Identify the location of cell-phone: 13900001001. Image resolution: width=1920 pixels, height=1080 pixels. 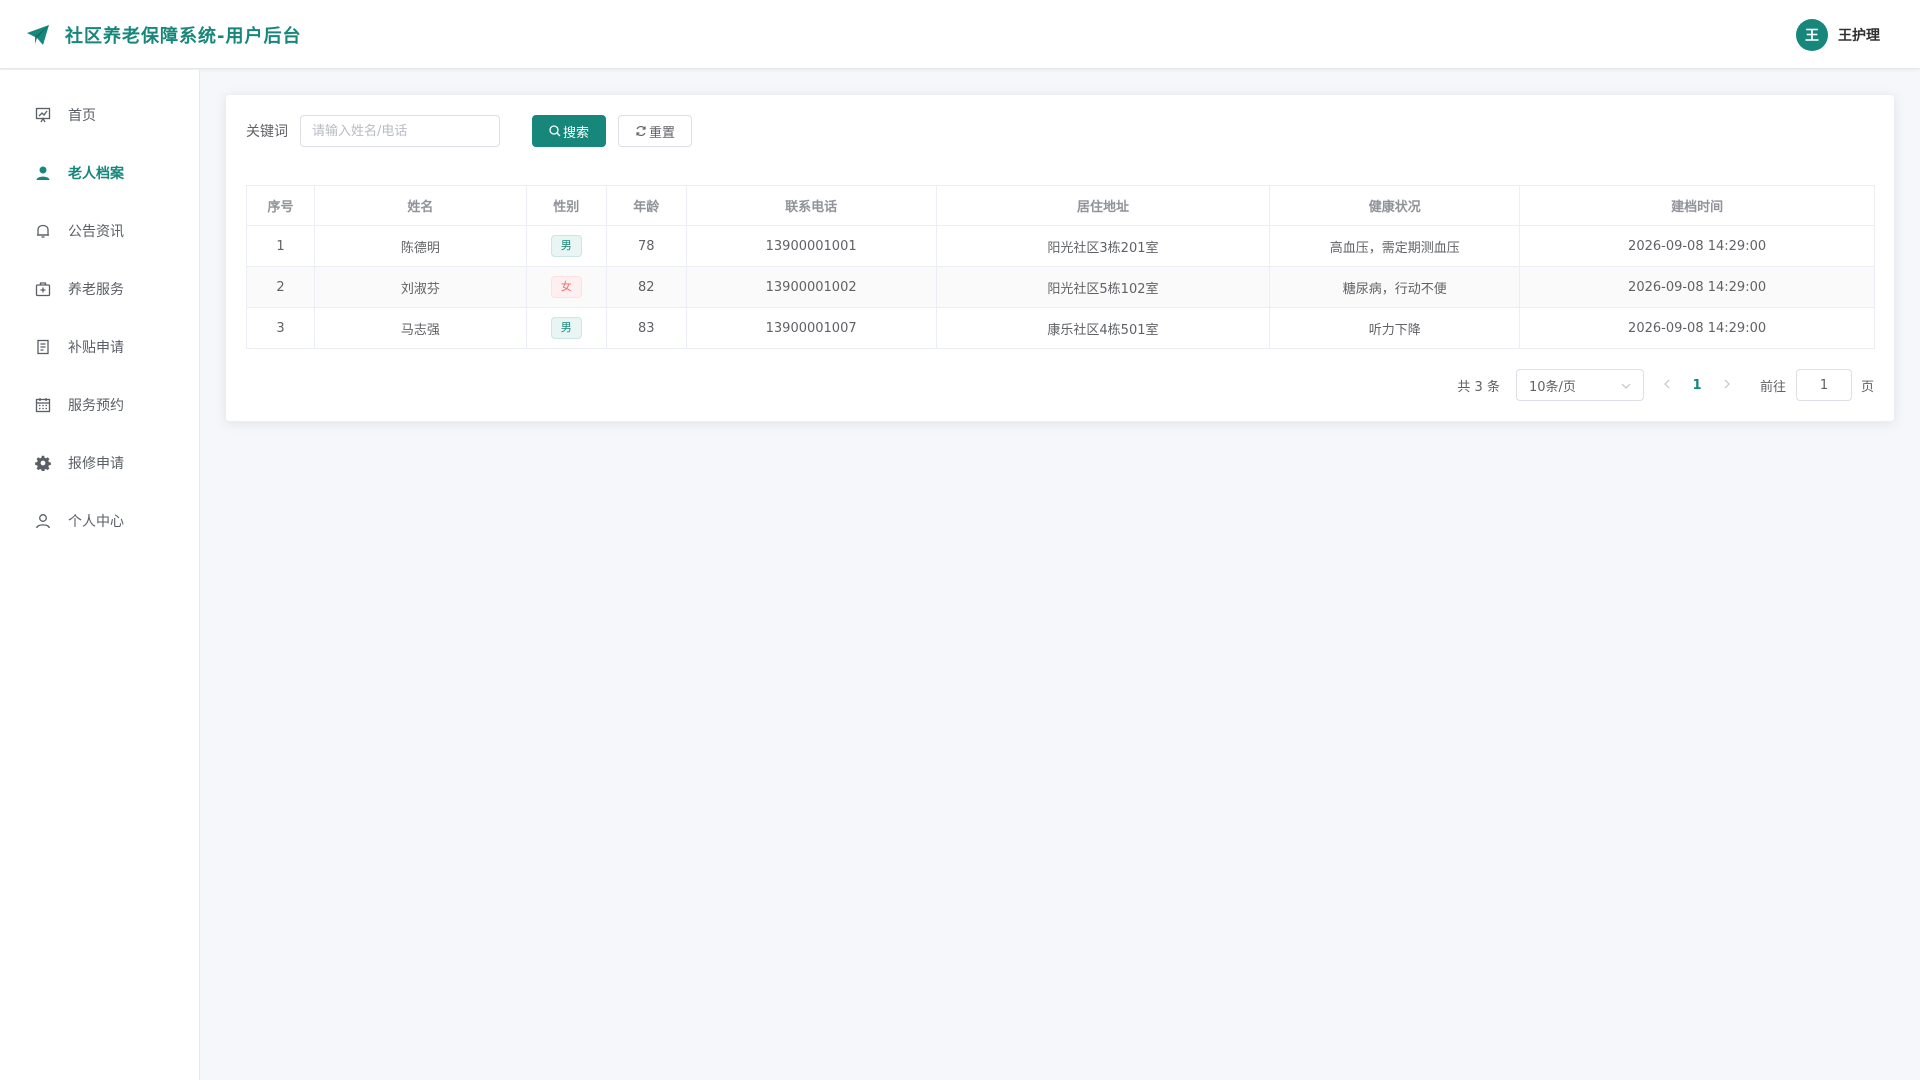
(811, 246).